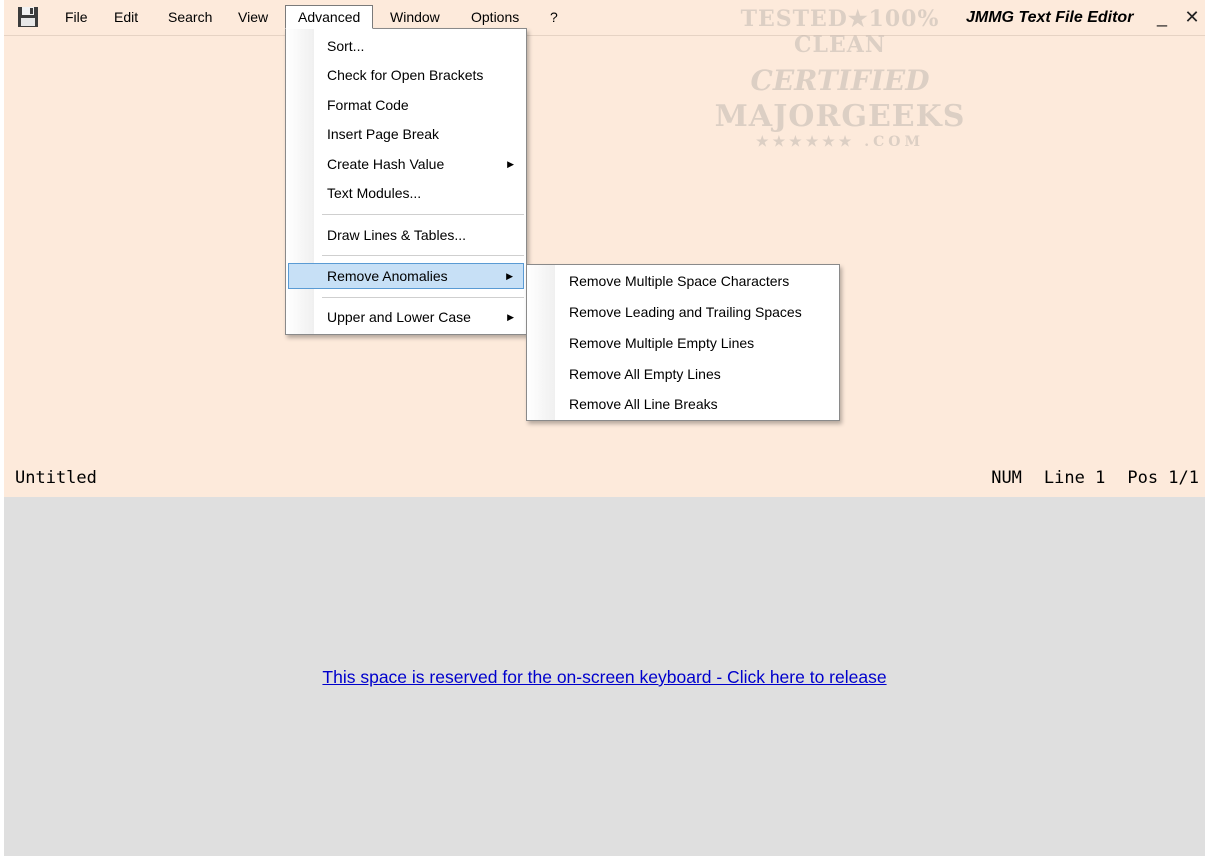 This screenshot has height=858, width=1205. What do you see at coordinates (1192, 17) in the screenshot?
I see `close-button: ✕` at bounding box center [1192, 17].